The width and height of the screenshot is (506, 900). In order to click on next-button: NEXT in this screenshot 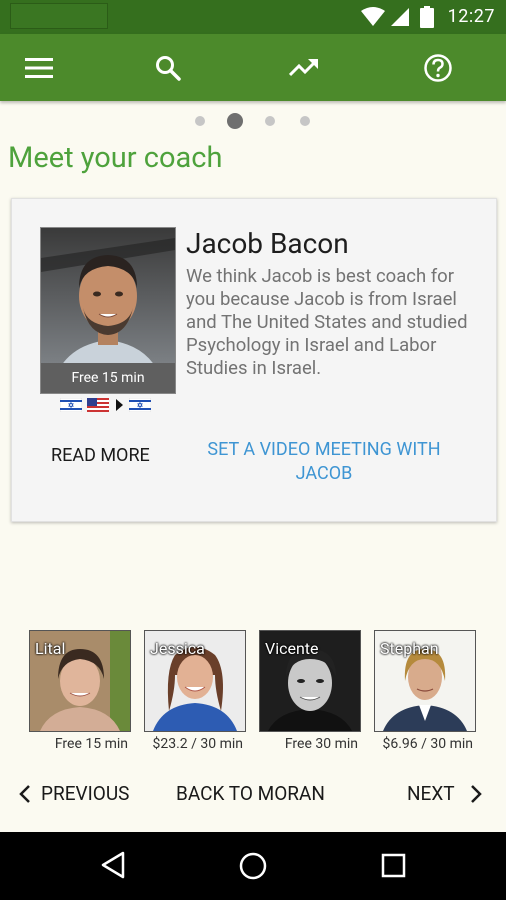, I will do `click(445, 793)`.